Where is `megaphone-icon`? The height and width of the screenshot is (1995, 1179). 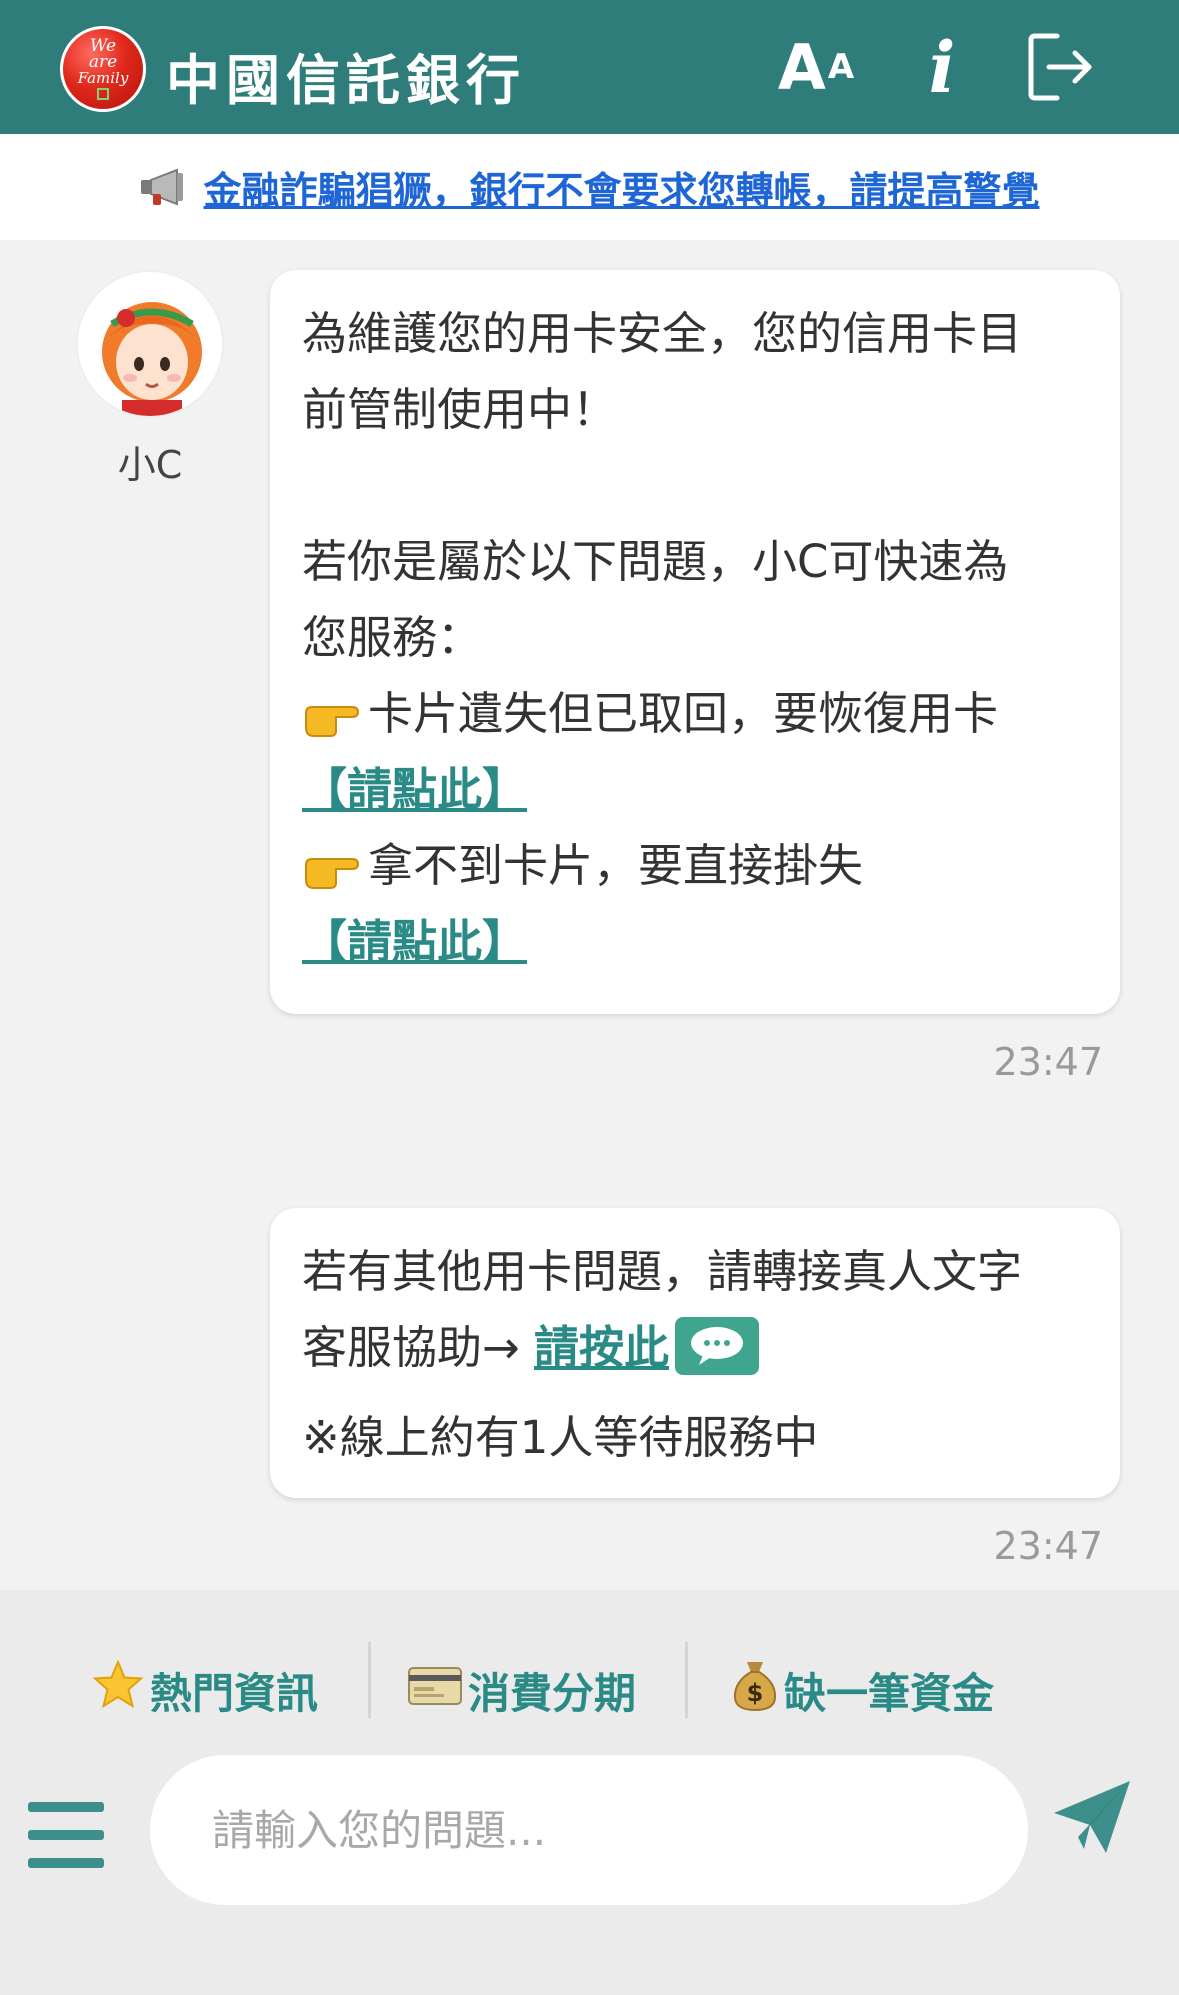
megaphone-icon is located at coordinates (164, 187).